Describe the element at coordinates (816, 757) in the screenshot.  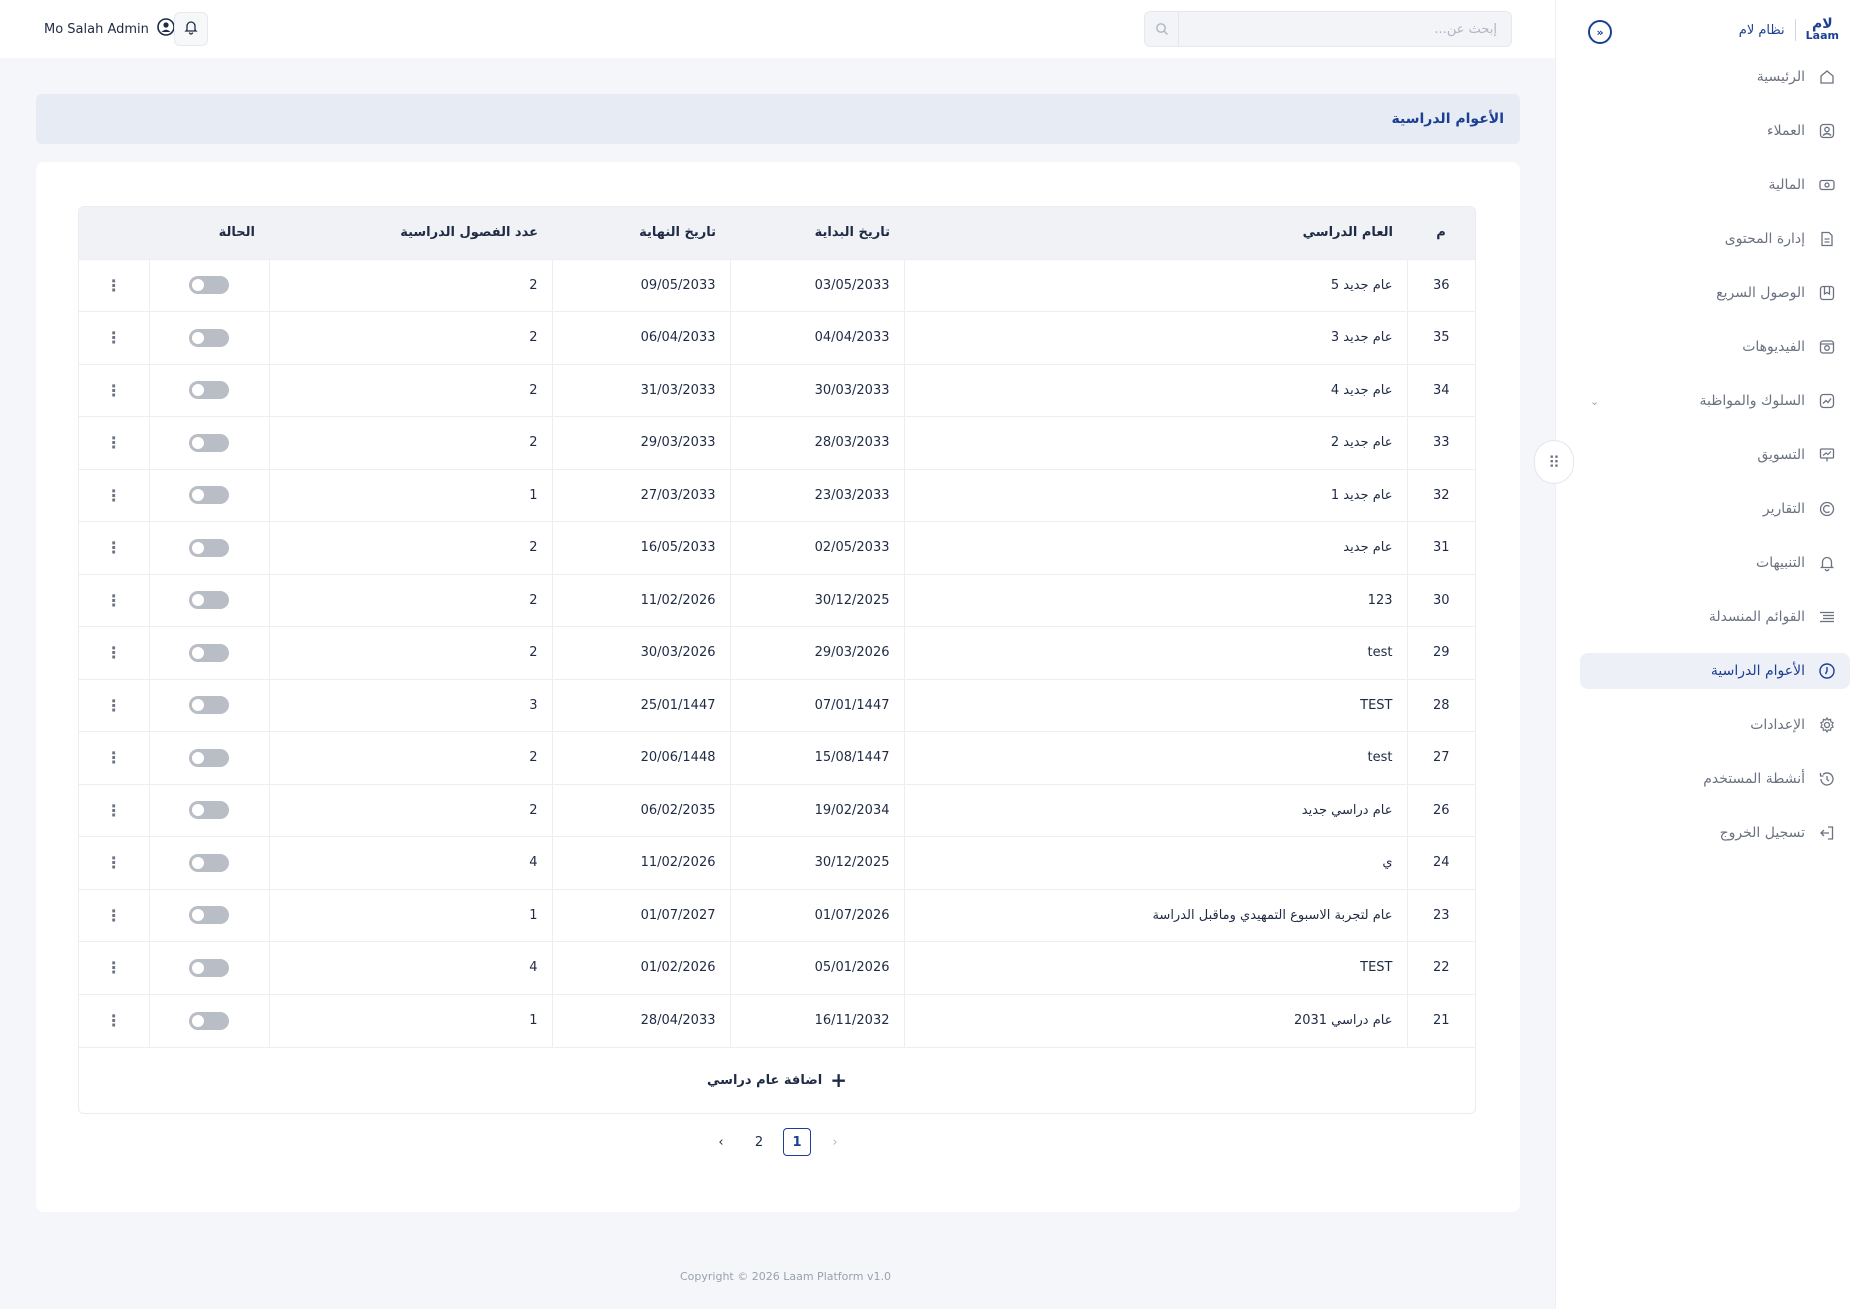
I see `cell-start-date: 15/08/1447` at that location.